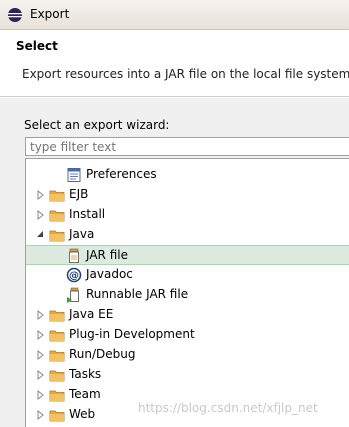 The image size is (349, 427). What do you see at coordinates (74, 295) in the screenshot?
I see `runnable-jar-icon` at bounding box center [74, 295].